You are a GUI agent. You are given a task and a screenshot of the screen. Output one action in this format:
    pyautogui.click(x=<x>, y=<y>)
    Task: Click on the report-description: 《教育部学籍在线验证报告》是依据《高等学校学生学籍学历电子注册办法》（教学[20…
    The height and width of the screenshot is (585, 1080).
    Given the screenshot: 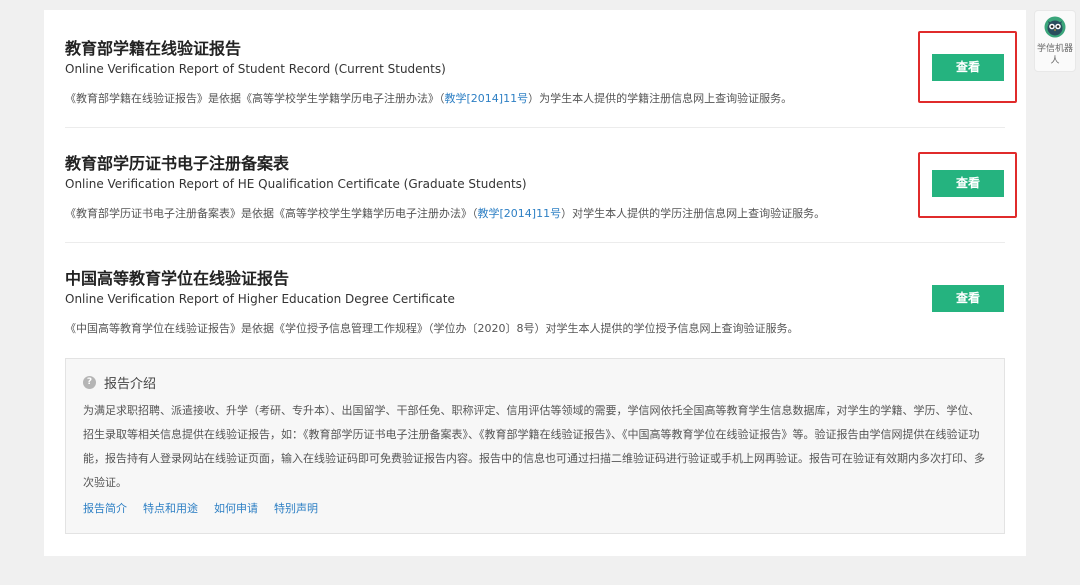 What is the action you would take?
    pyautogui.click(x=428, y=98)
    